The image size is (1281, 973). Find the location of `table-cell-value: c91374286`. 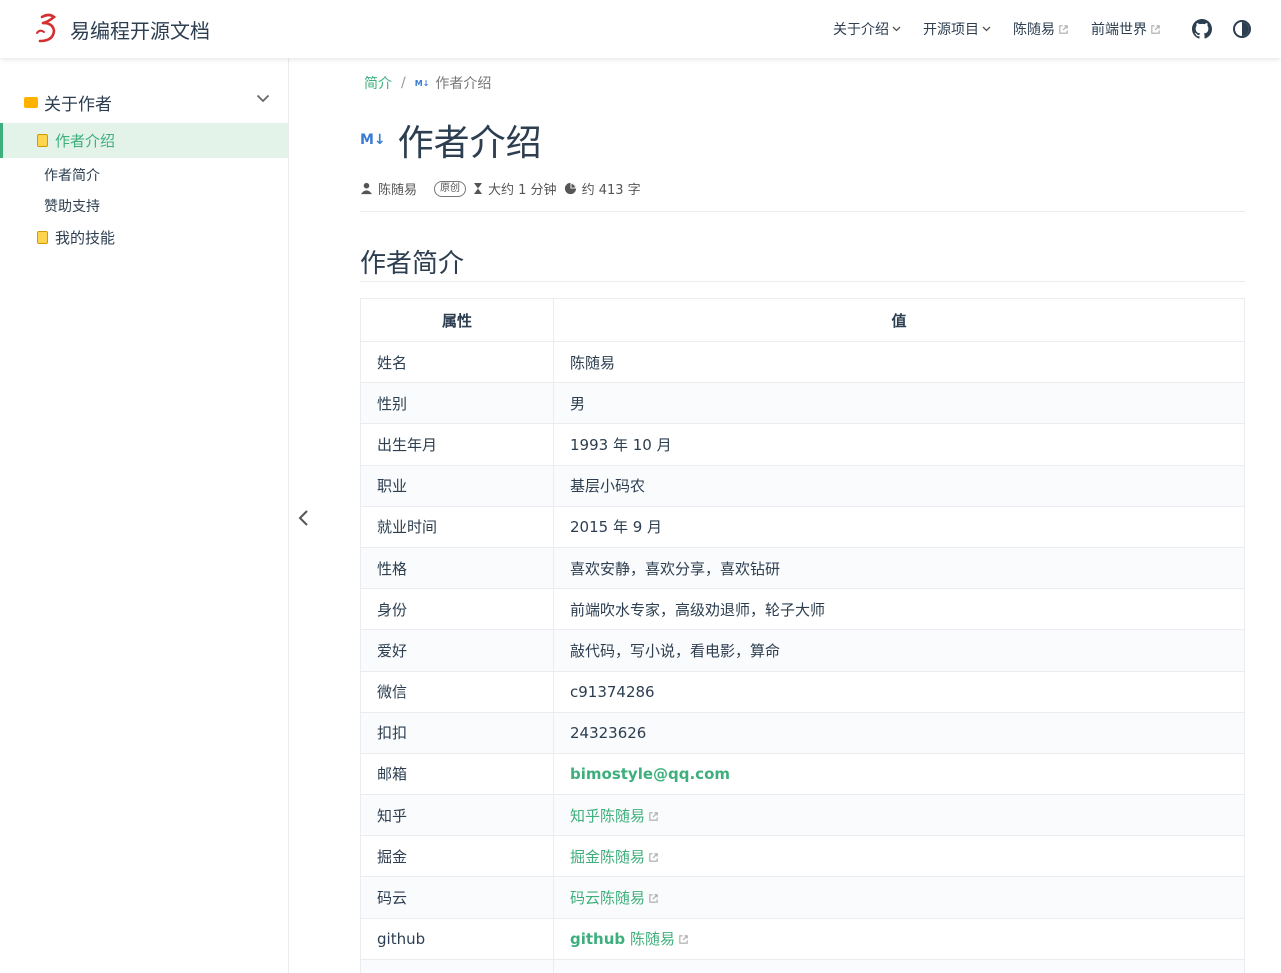

table-cell-value: c91374286 is located at coordinates (899, 691).